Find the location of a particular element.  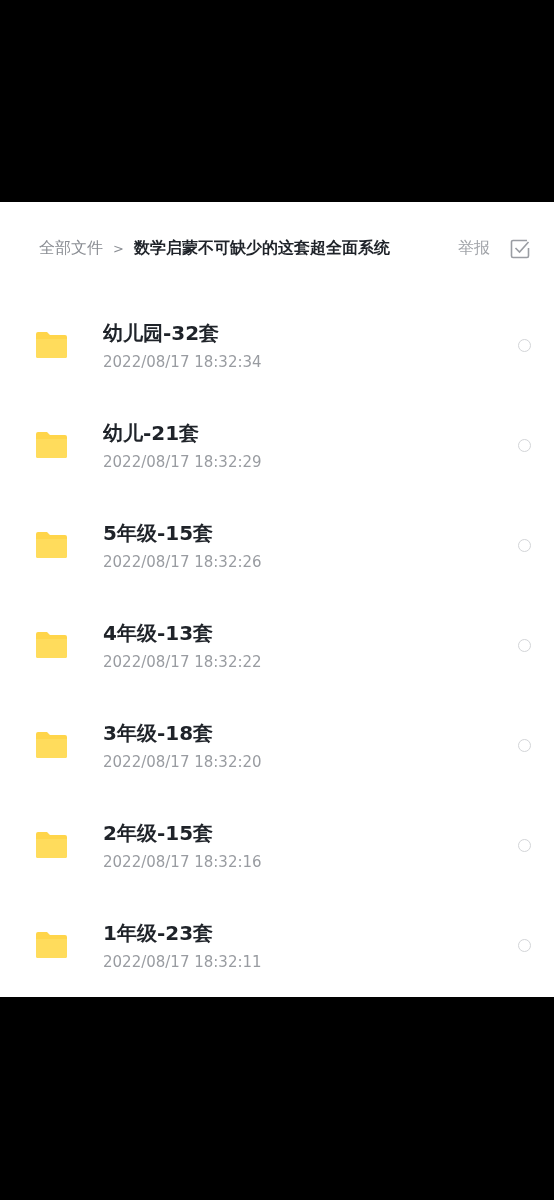

folder-name: 3年级-18套 is located at coordinates (310, 733).